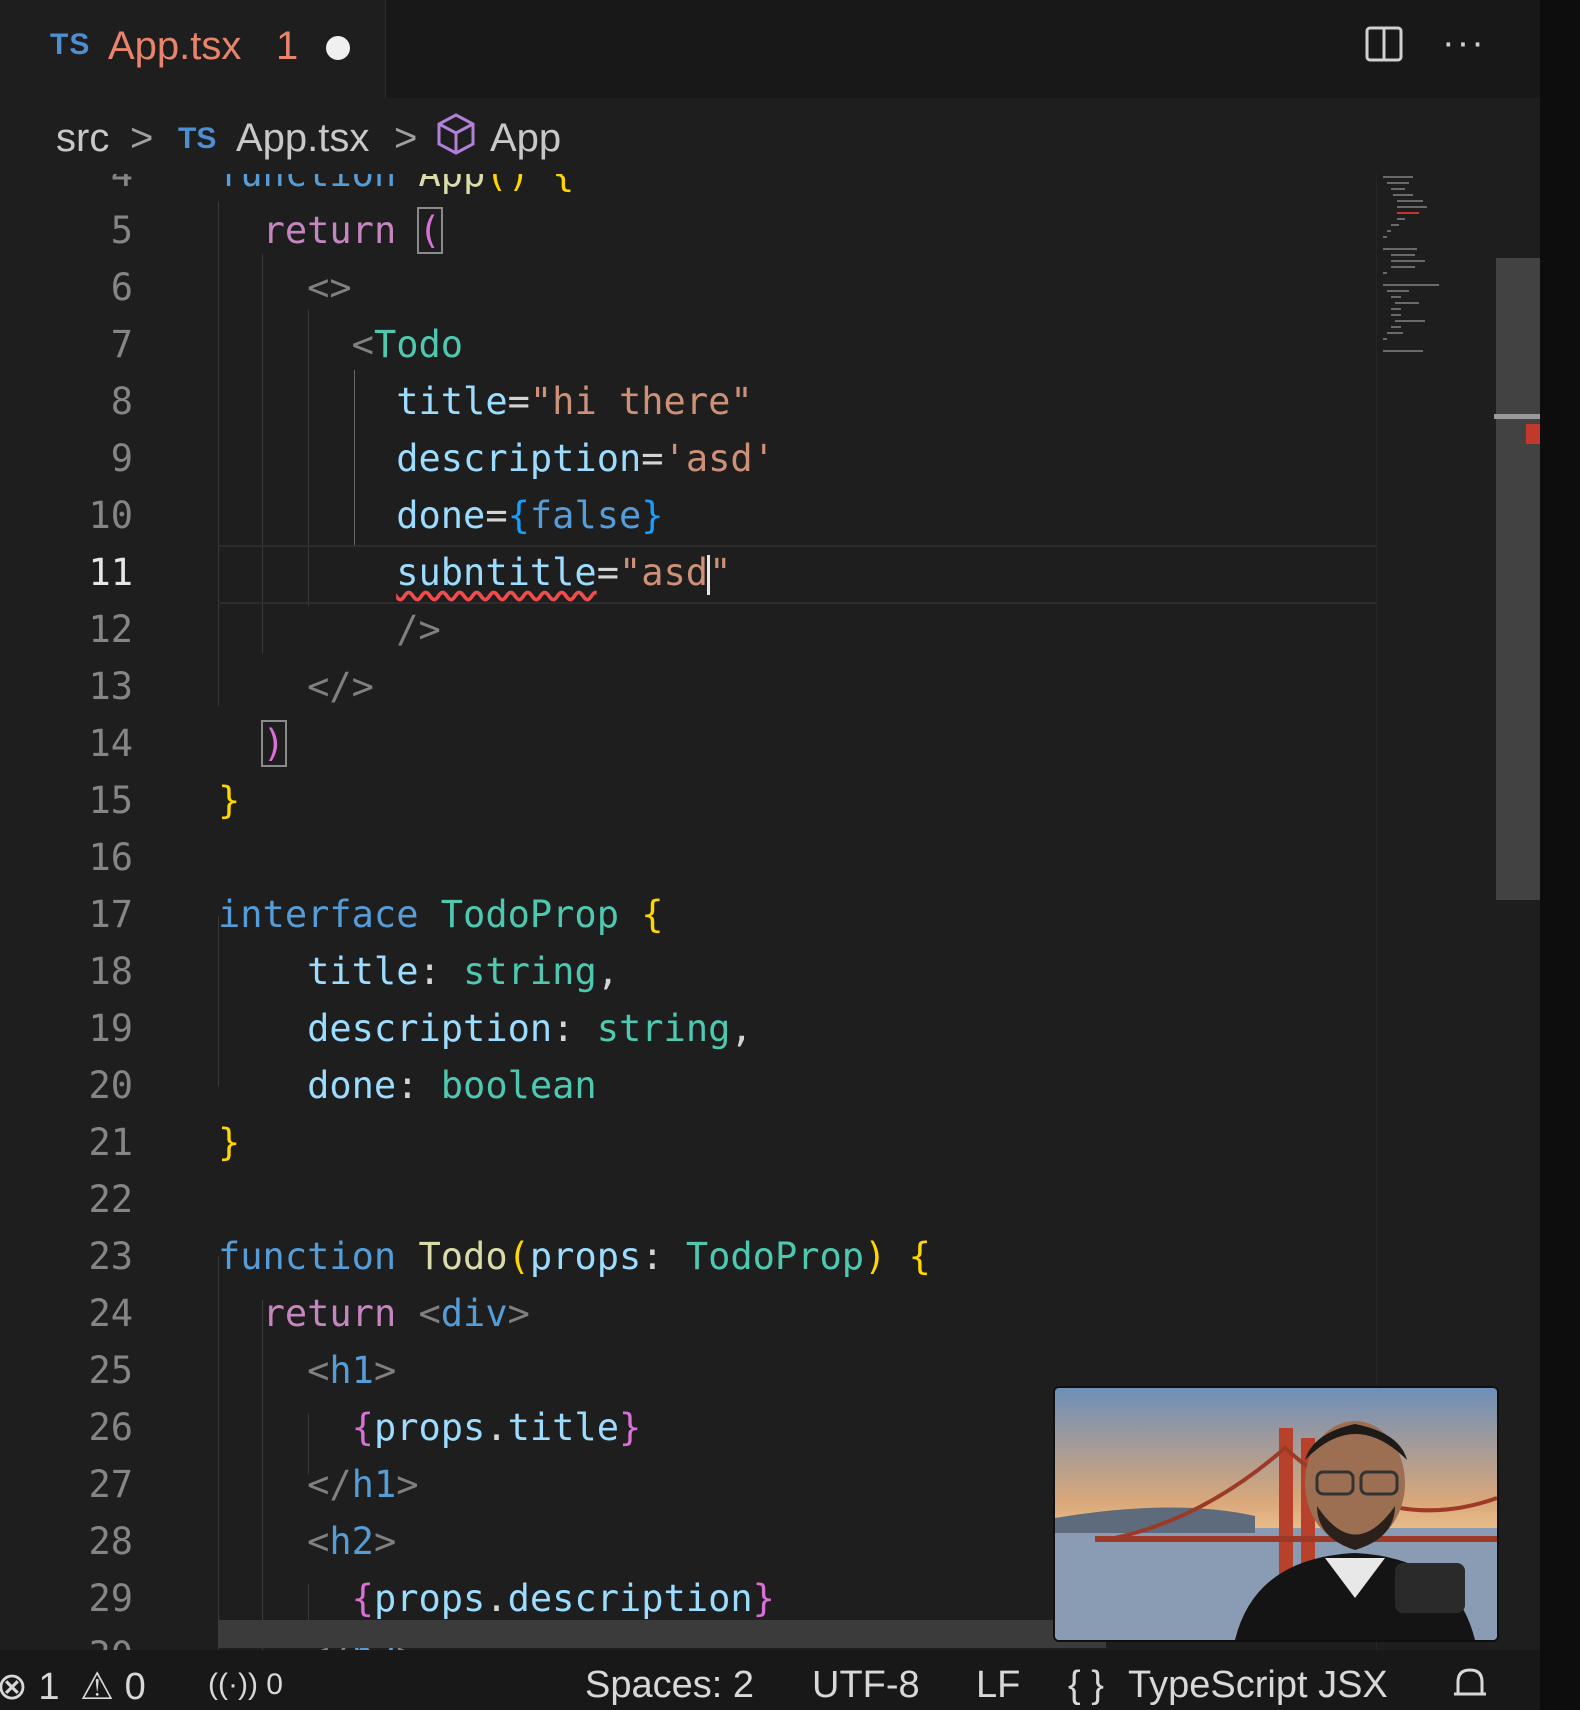 The height and width of the screenshot is (1710, 1580). I want to click on line-number: 14, so click(110, 743).